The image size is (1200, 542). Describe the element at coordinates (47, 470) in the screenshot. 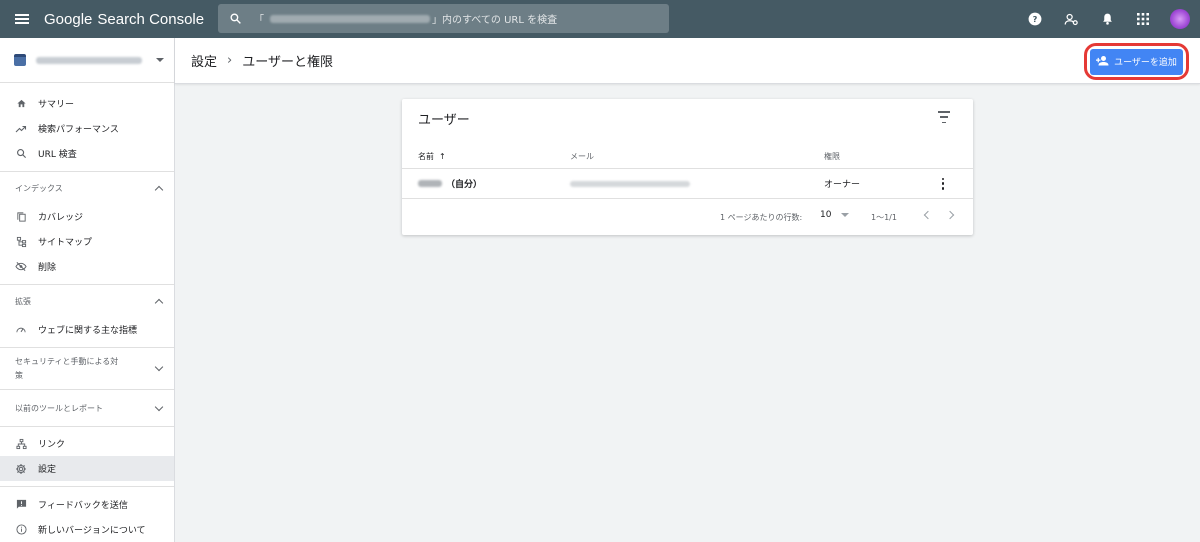

I see `sidebar-item-label: 設定` at that location.